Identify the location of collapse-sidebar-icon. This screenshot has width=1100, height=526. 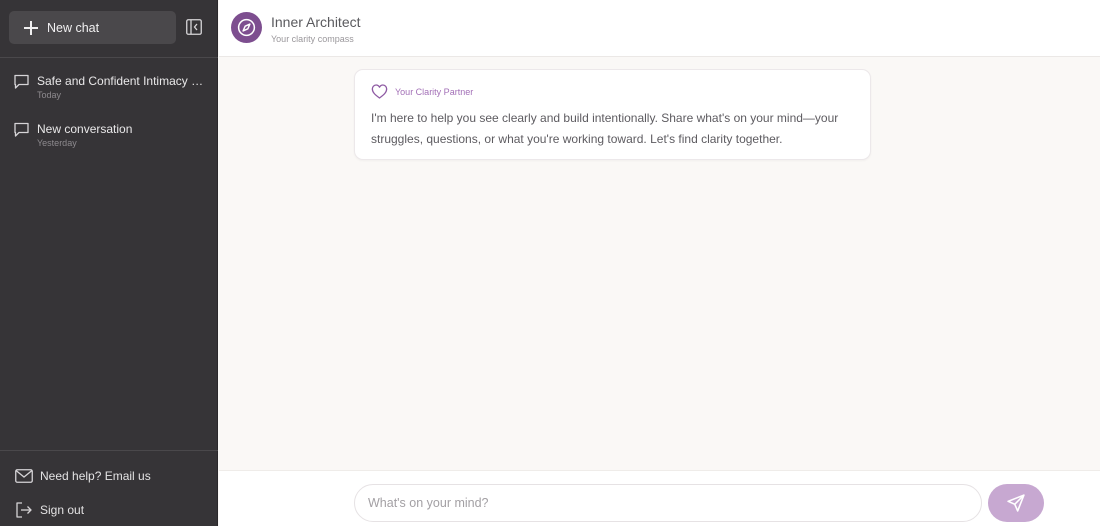
(194, 27).